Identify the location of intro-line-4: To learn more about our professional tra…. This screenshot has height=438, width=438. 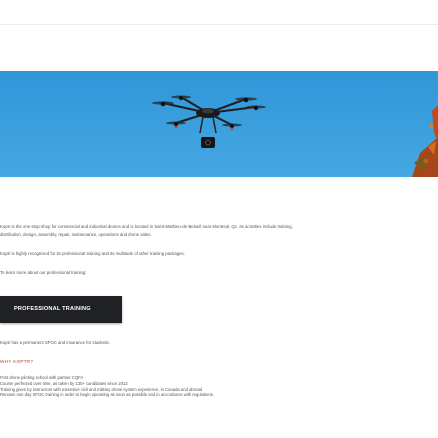
(43, 272).